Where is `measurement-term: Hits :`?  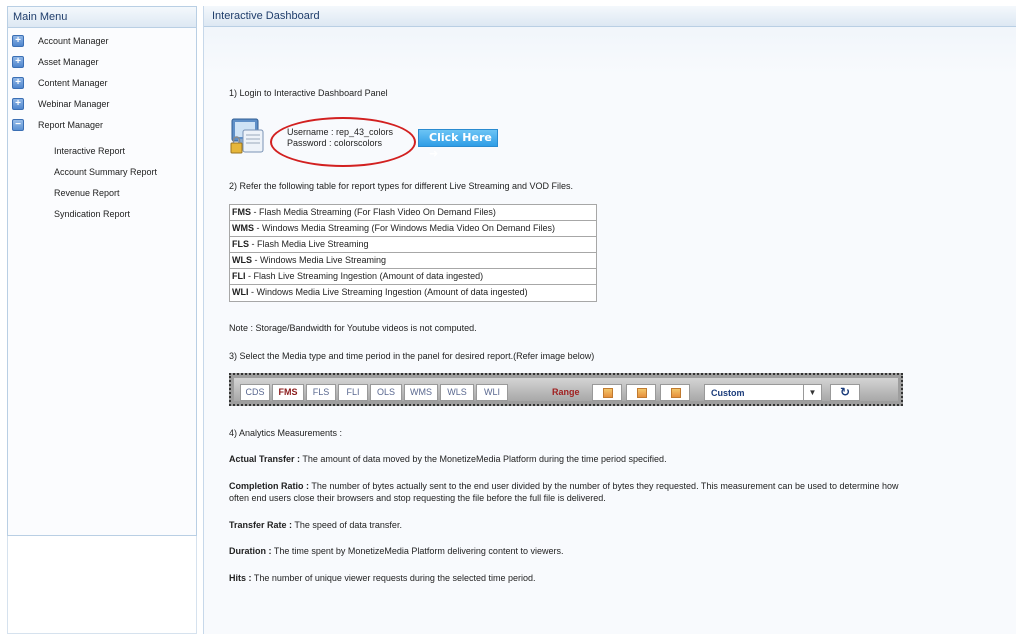
measurement-term: Hits : is located at coordinates (240, 578).